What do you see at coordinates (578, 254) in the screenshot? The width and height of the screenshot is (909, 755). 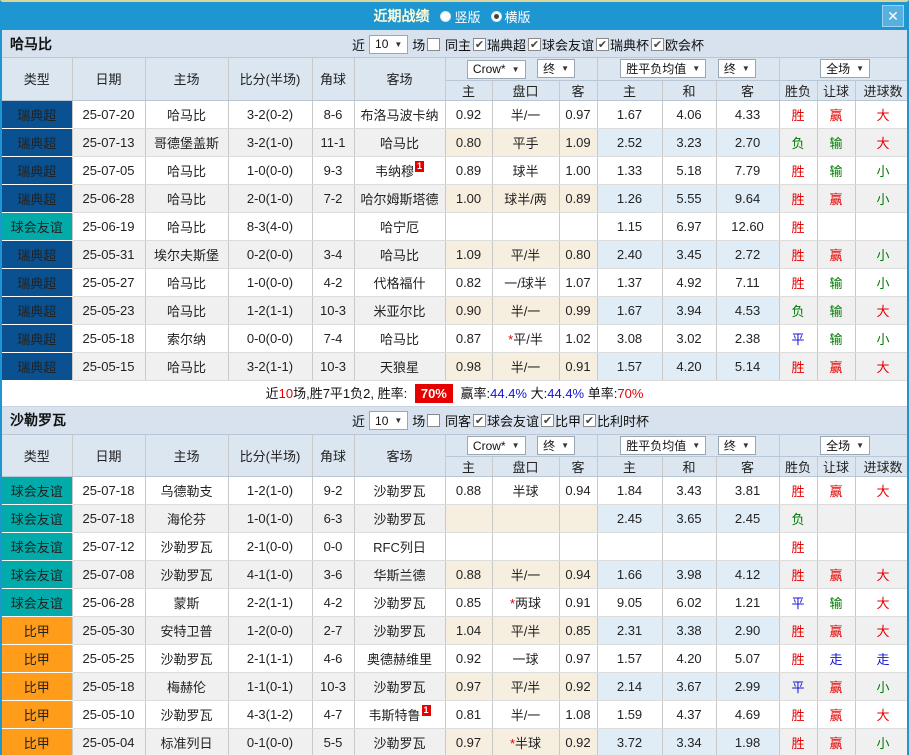 I see `odds-away-cell: 0.80` at bounding box center [578, 254].